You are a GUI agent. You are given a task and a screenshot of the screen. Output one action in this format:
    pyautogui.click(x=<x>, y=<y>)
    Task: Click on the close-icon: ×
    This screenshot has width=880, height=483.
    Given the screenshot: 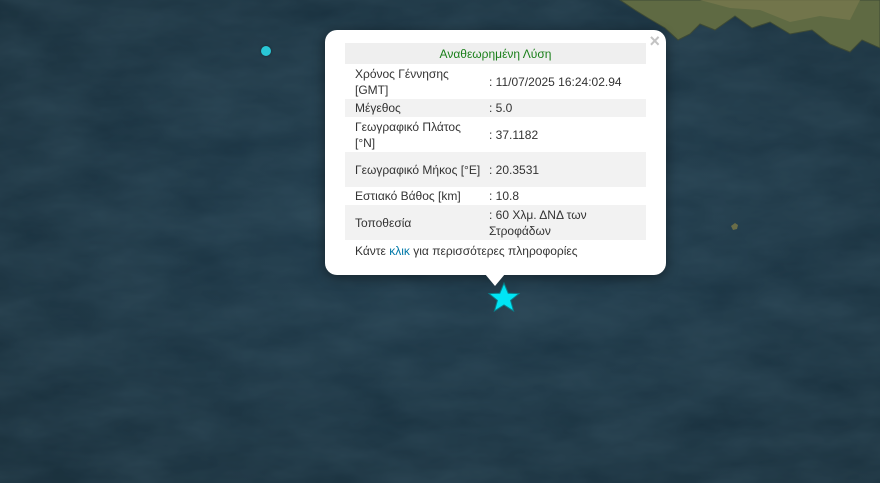 What is the action you would take?
    pyautogui.click(x=654, y=41)
    